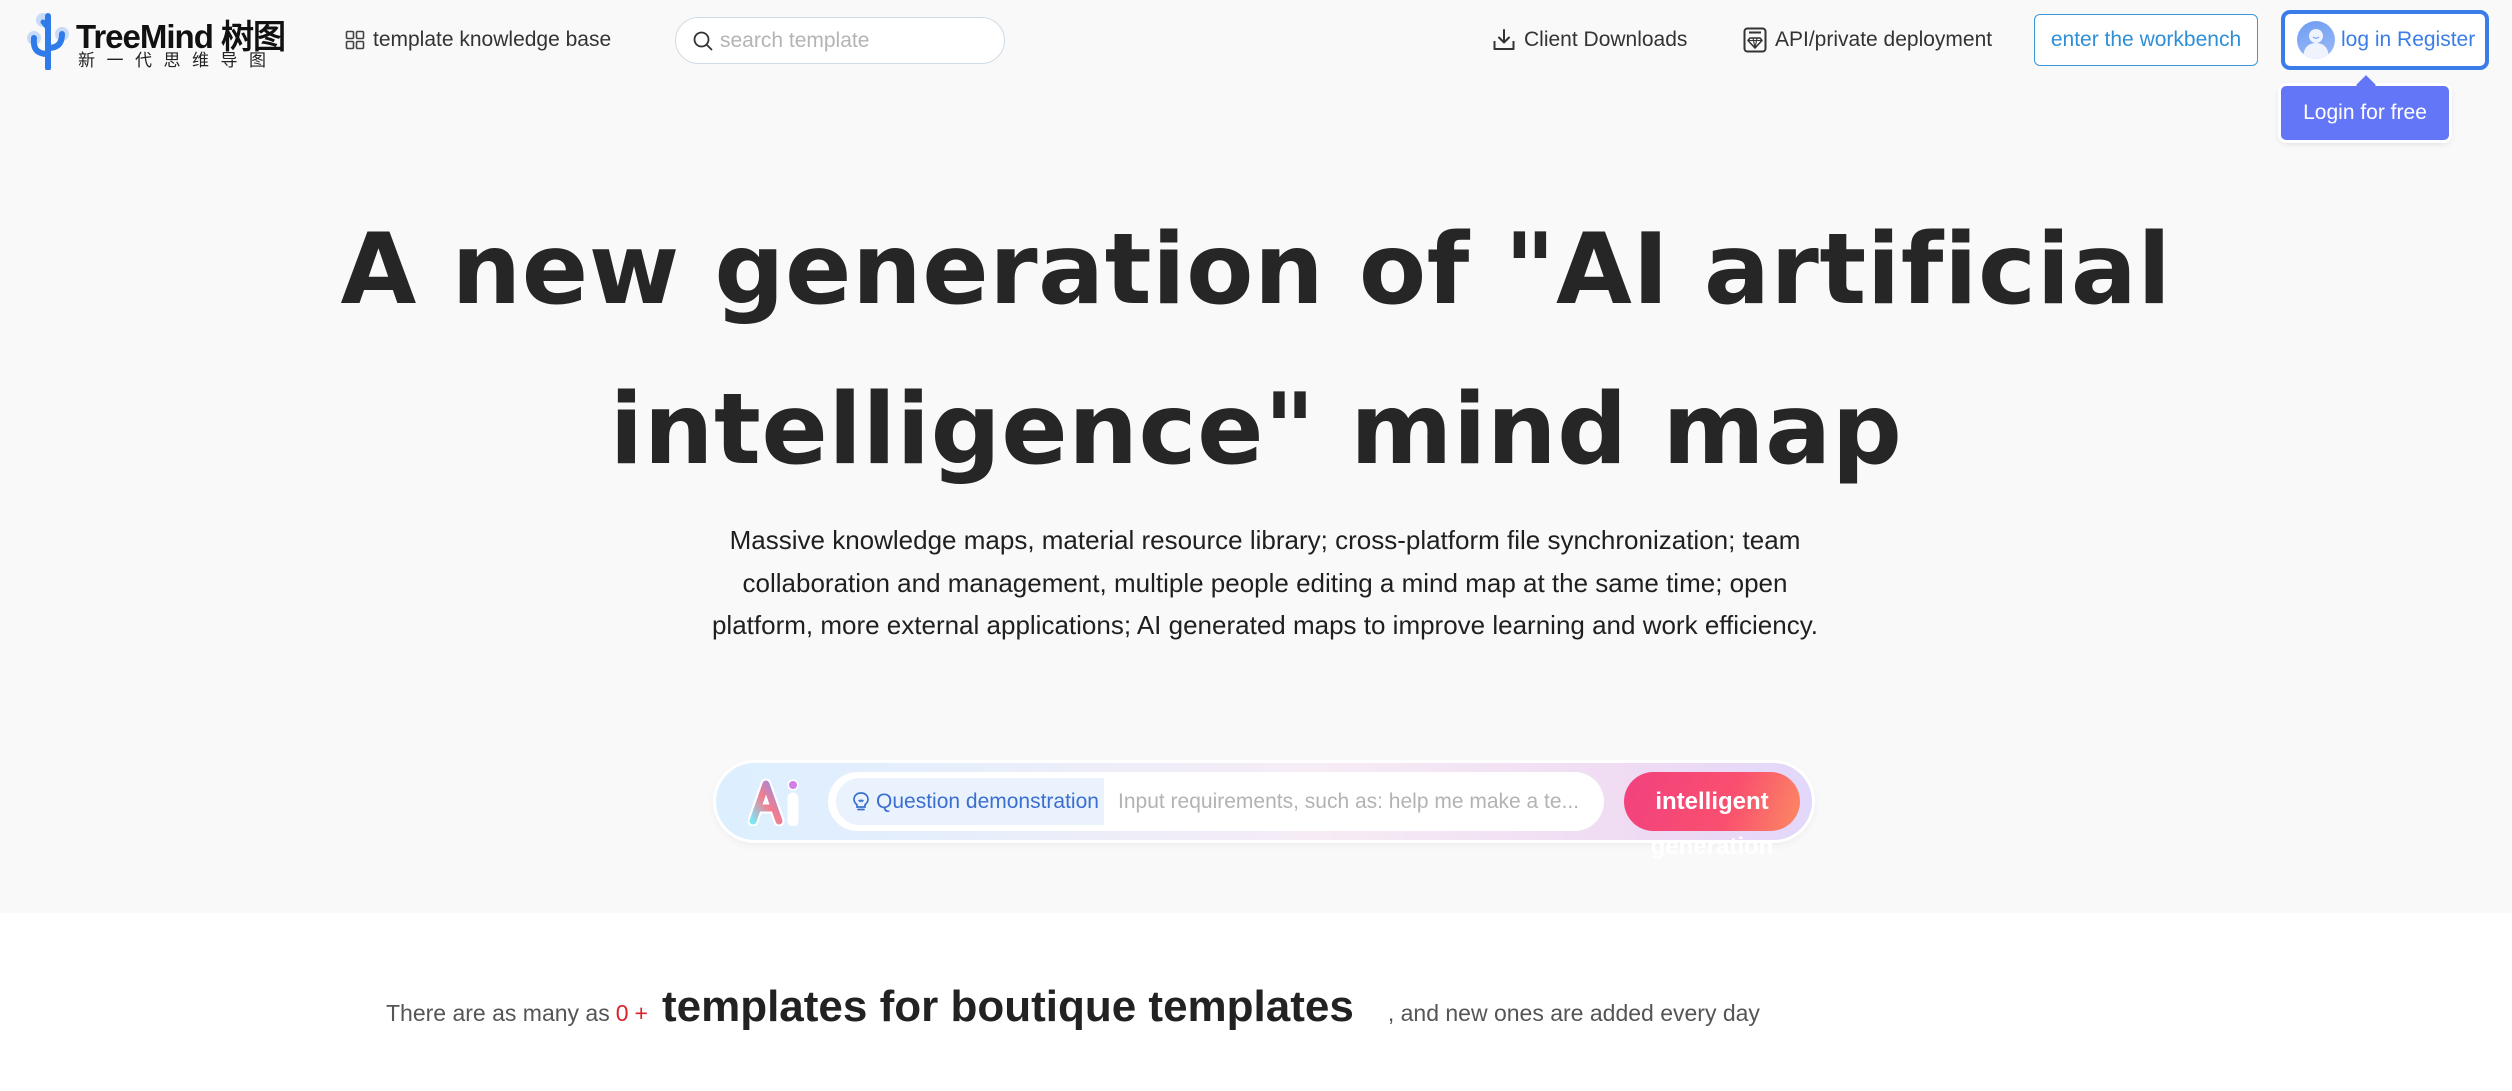 The height and width of the screenshot is (1091, 2512). What do you see at coordinates (2408, 39) in the screenshot?
I see `login-register-label: log in Register` at bounding box center [2408, 39].